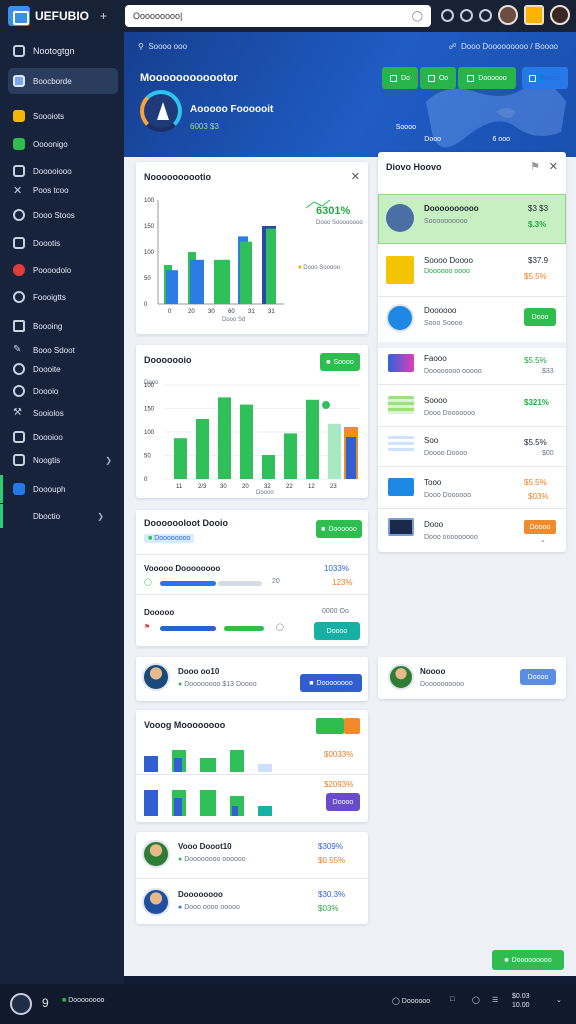 The width and height of the screenshot is (576, 1024). I want to click on sidebar-item-data: Dooo Stoos, so click(63, 215).